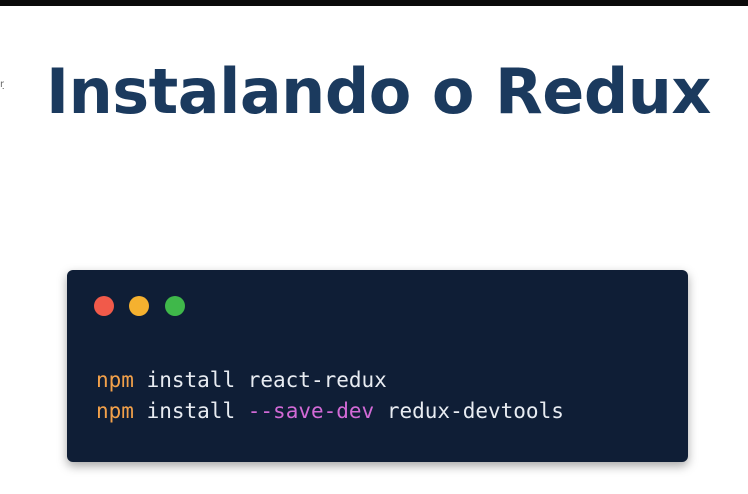 The width and height of the screenshot is (748, 494). Describe the element at coordinates (475, 411) in the screenshot. I see `code-line-2-args-post: redux-devtools` at that location.